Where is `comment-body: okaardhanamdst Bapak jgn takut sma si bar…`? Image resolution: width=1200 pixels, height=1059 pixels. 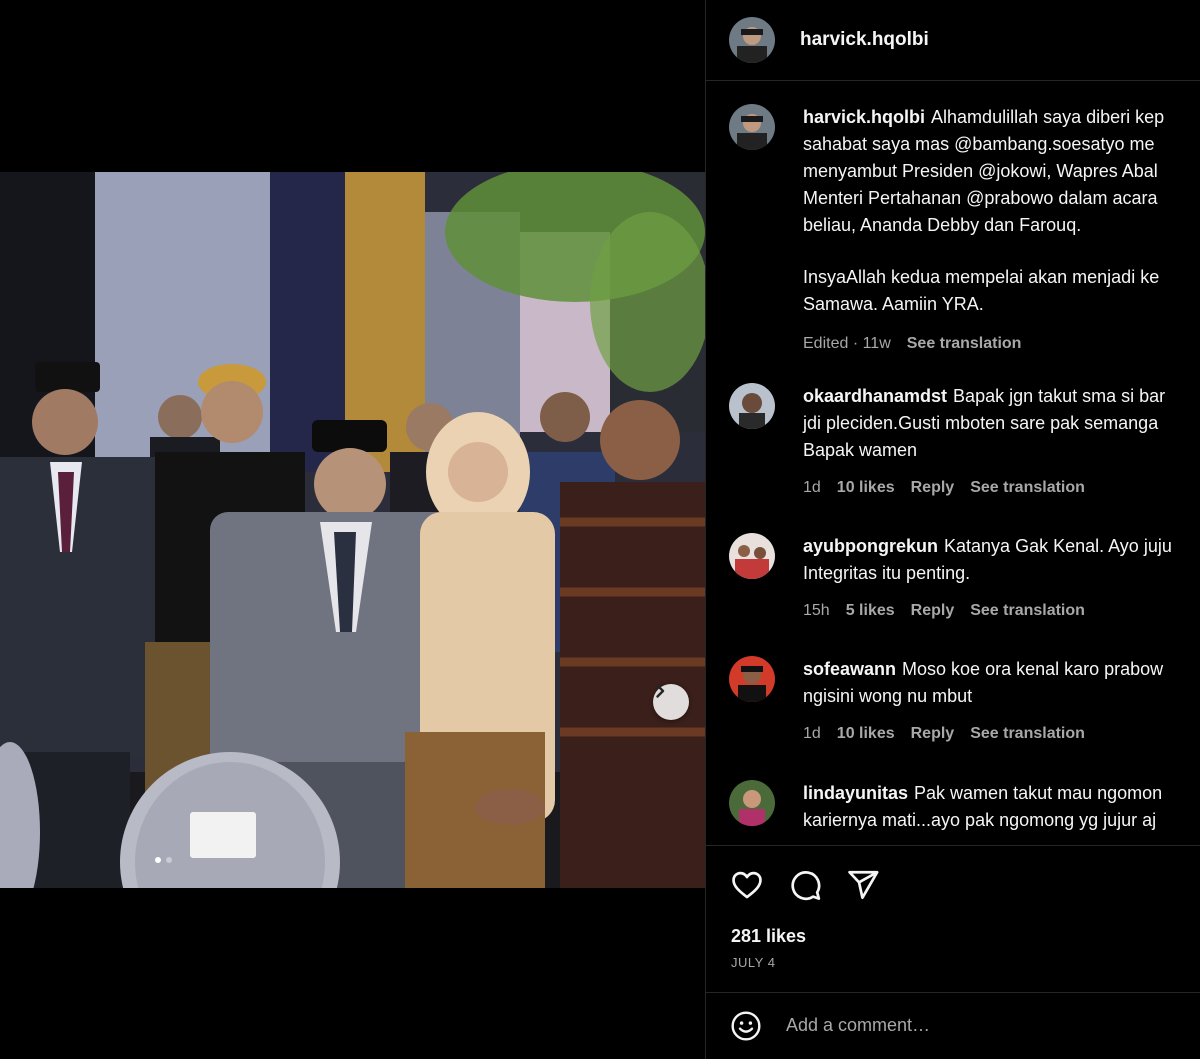
comment-body: okaardhanamdst Bapak jgn takut sma si bar… is located at coordinates (1001, 442).